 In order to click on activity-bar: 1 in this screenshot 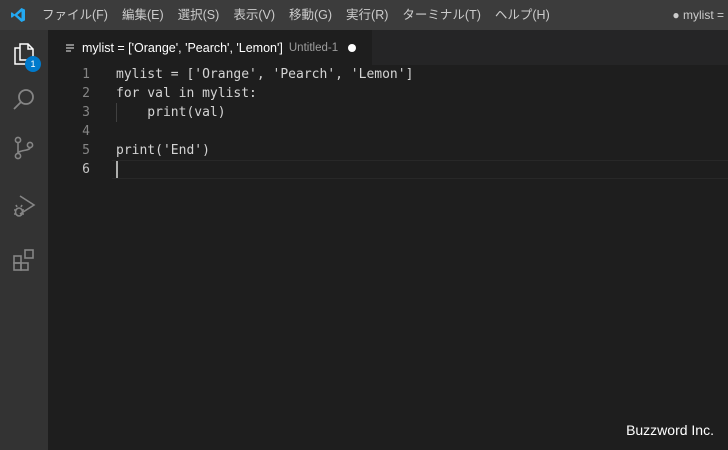, I will do `click(24, 240)`.